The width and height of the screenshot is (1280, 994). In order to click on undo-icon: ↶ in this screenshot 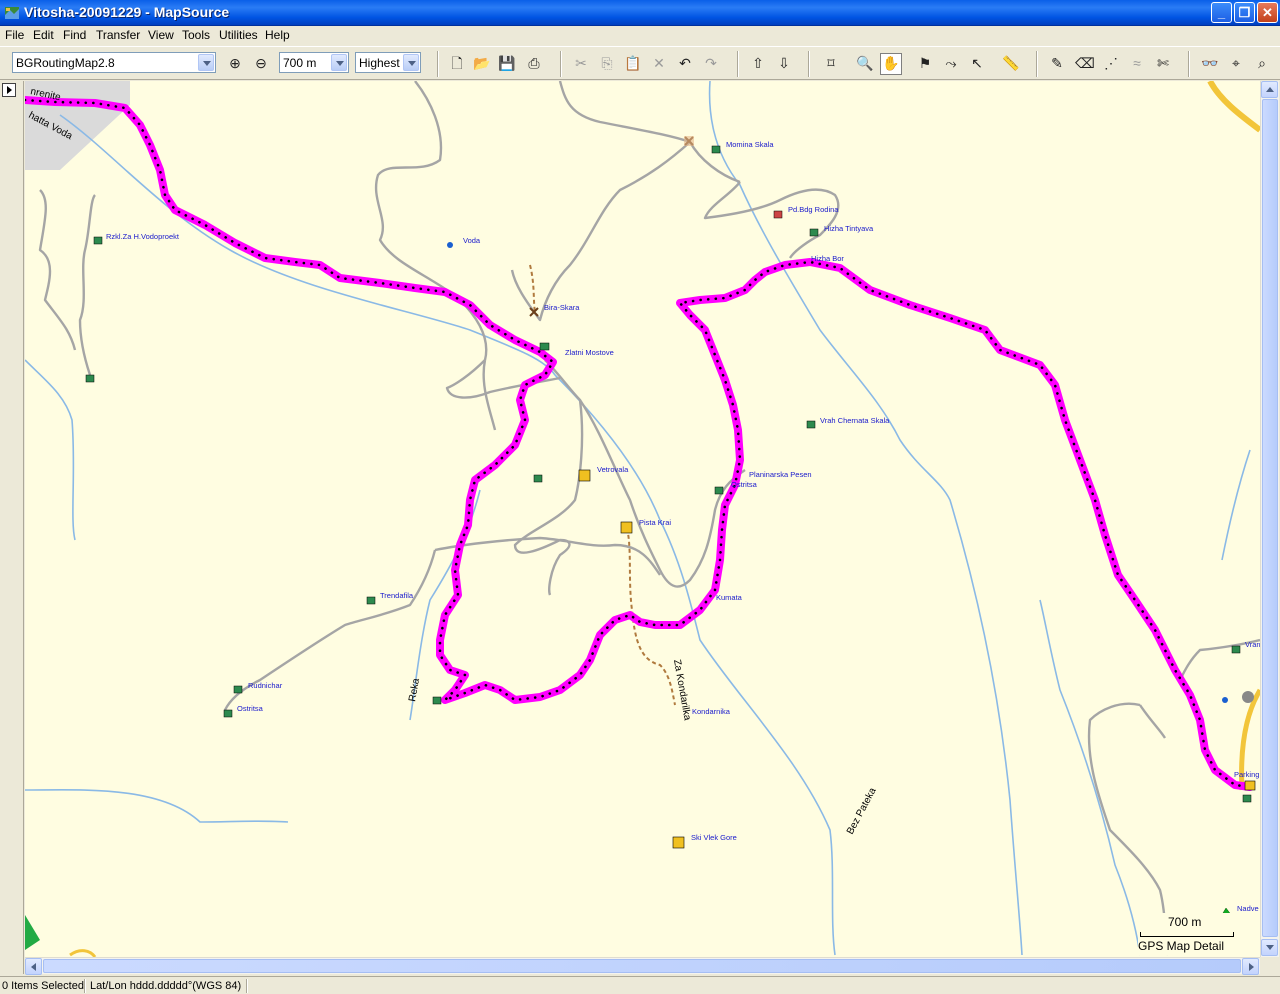, I will do `click(685, 63)`.